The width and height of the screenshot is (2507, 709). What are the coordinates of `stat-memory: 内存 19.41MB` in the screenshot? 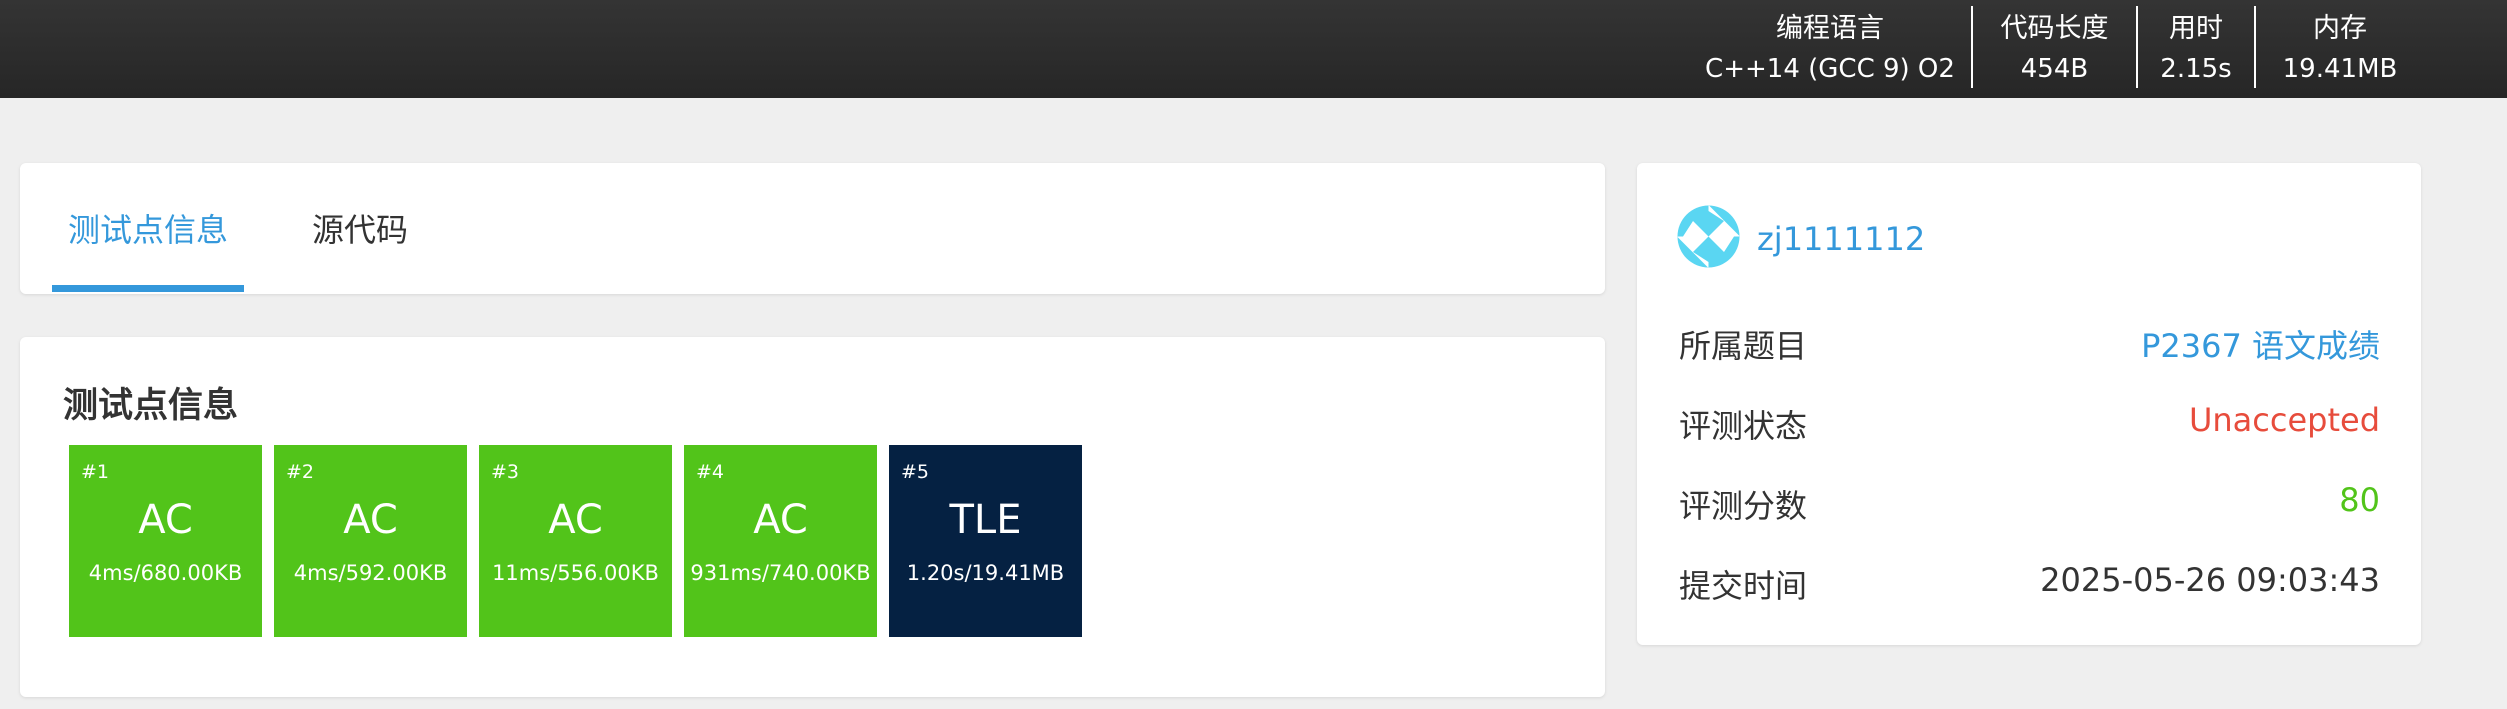 It's located at (2340, 49).